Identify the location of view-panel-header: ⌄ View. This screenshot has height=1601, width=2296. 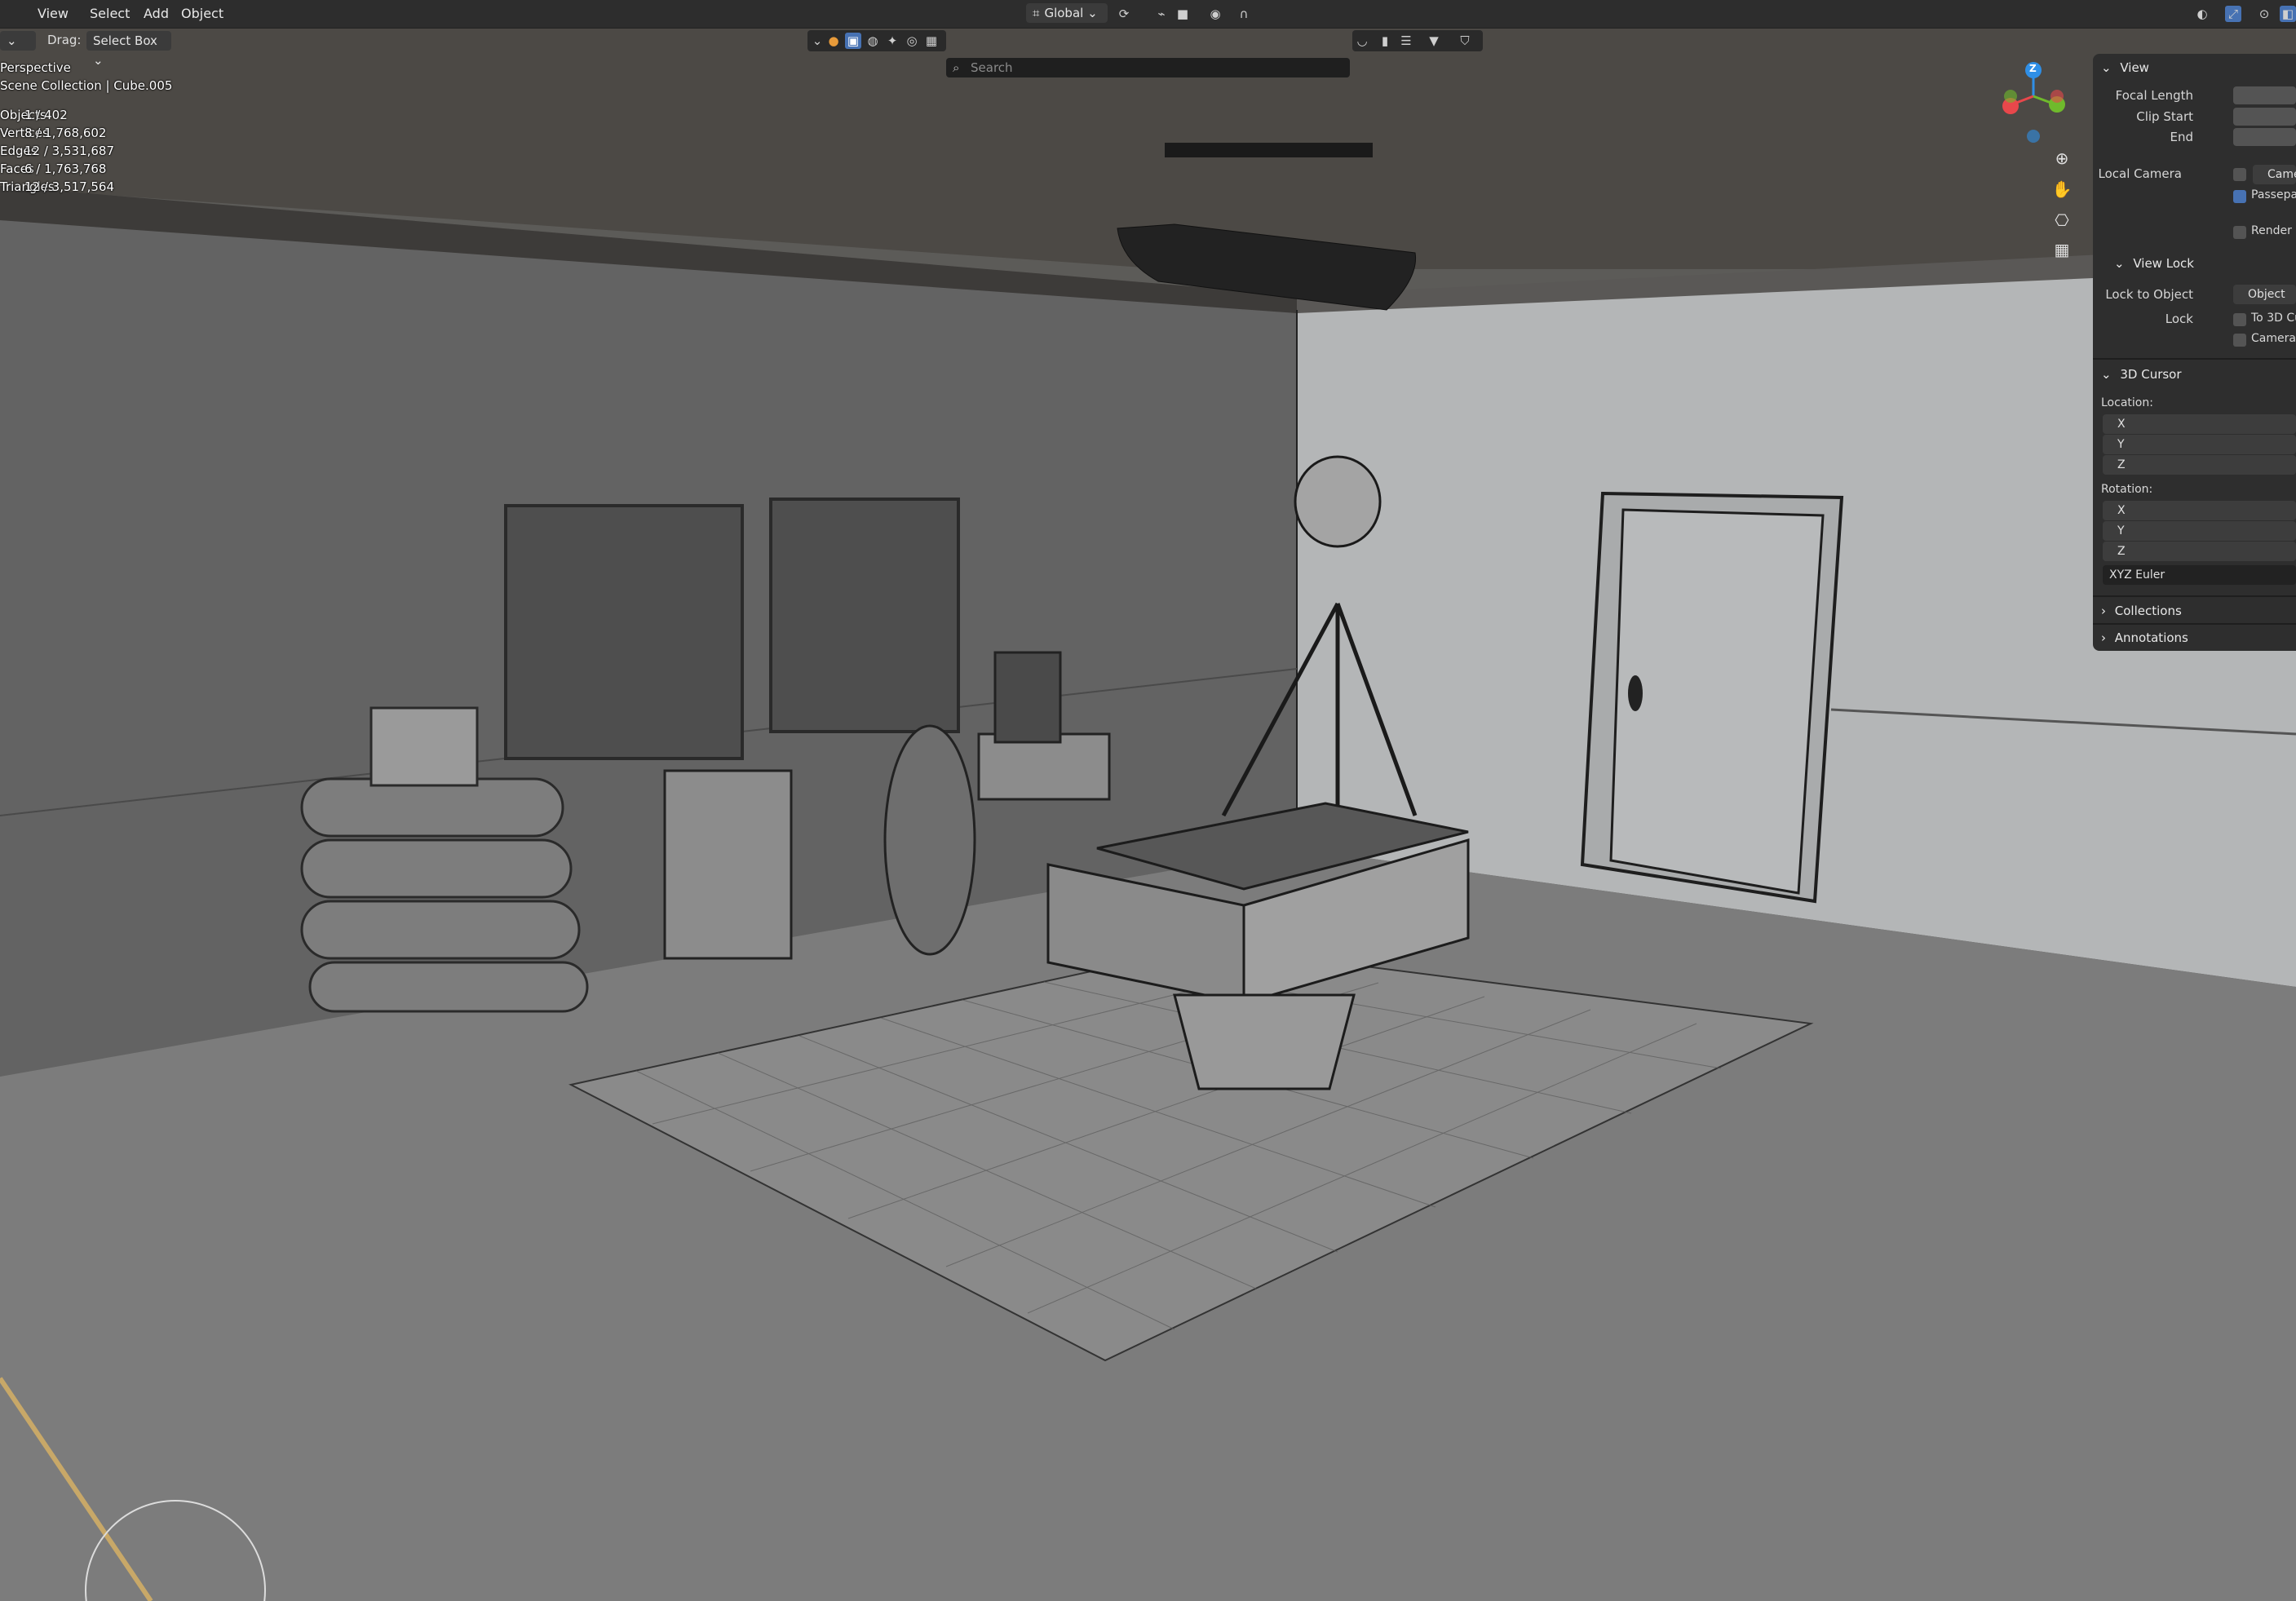
(2195, 67).